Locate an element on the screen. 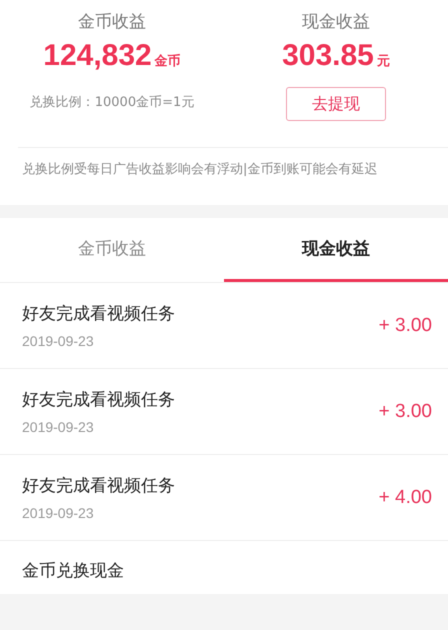 The image size is (448, 630). summary-amount: 303.85 is located at coordinates (328, 56).